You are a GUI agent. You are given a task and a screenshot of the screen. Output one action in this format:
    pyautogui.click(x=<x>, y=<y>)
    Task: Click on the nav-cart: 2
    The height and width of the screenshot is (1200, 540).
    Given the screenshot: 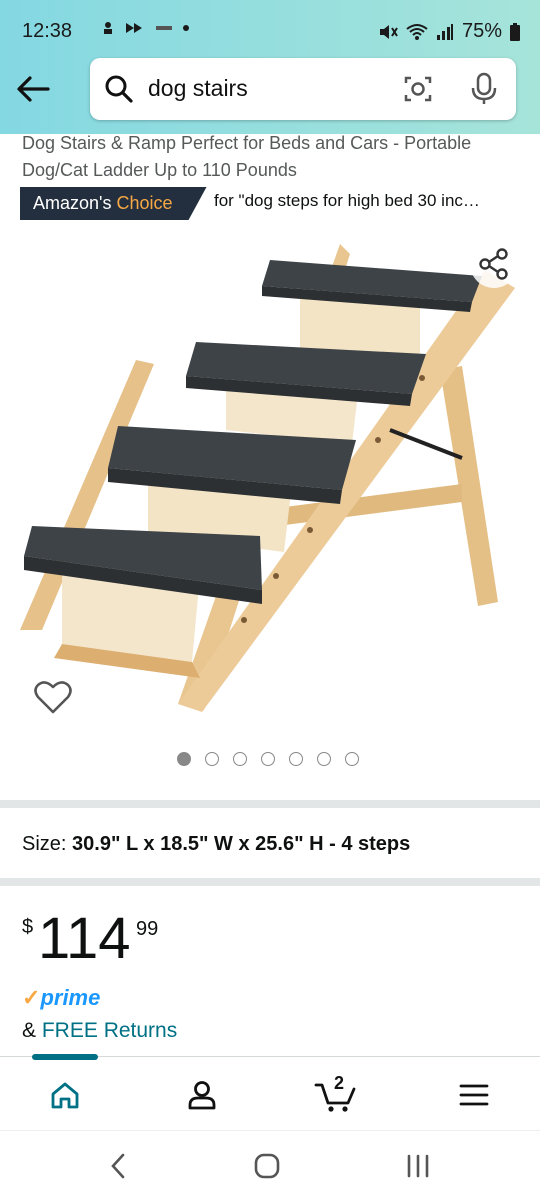 What is the action you would take?
    pyautogui.click(x=336, y=1094)
    